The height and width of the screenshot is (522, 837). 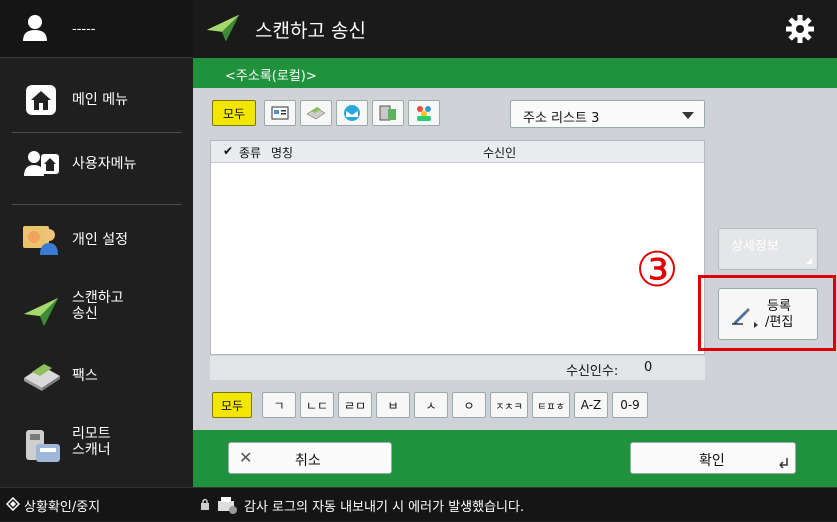 I want to click on index-all: 모두, so click(x=232, y=405).